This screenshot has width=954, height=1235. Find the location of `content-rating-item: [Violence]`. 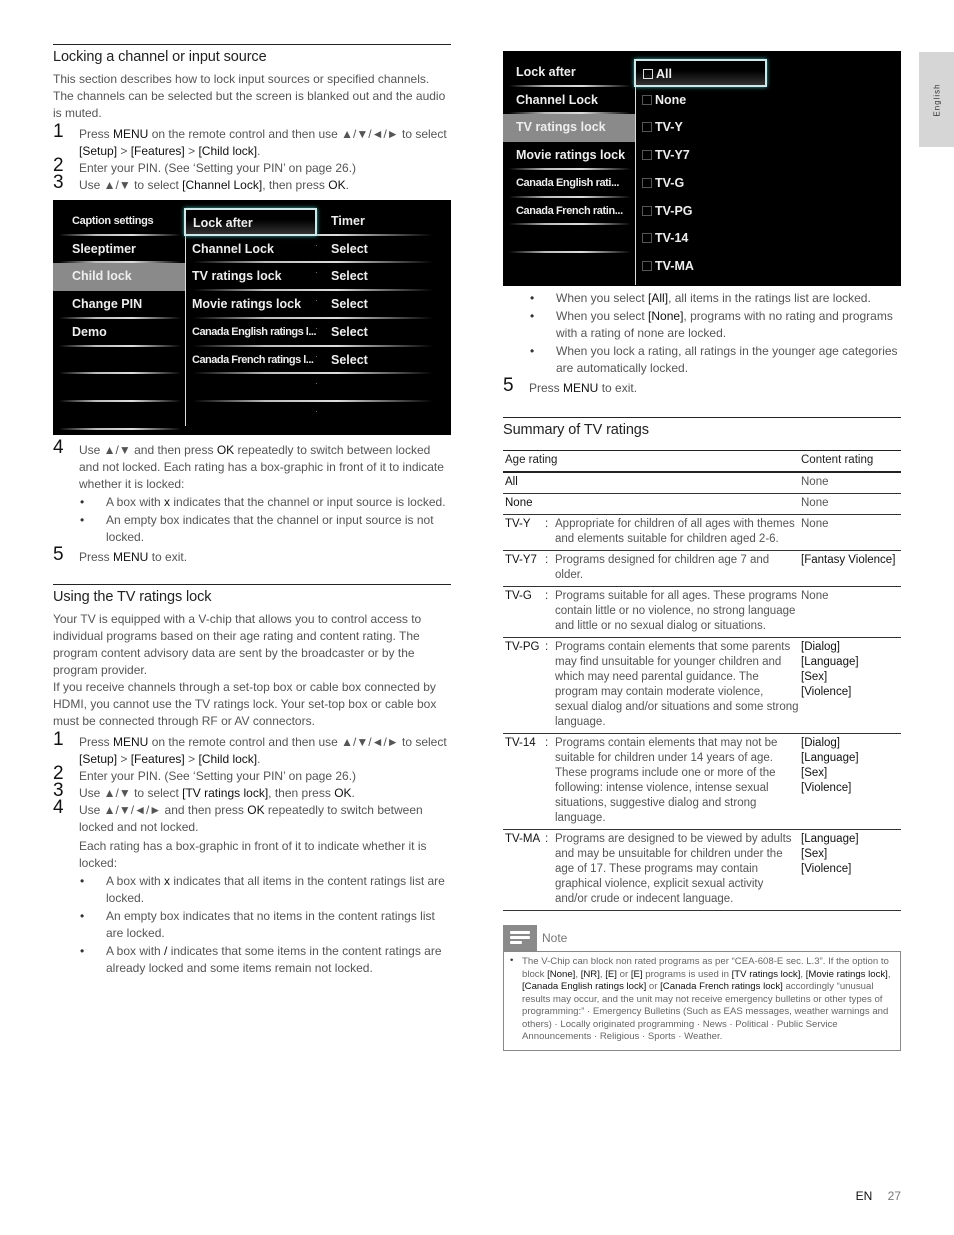

content-rating-item: [Violence] is located at coordinates (826, 788).